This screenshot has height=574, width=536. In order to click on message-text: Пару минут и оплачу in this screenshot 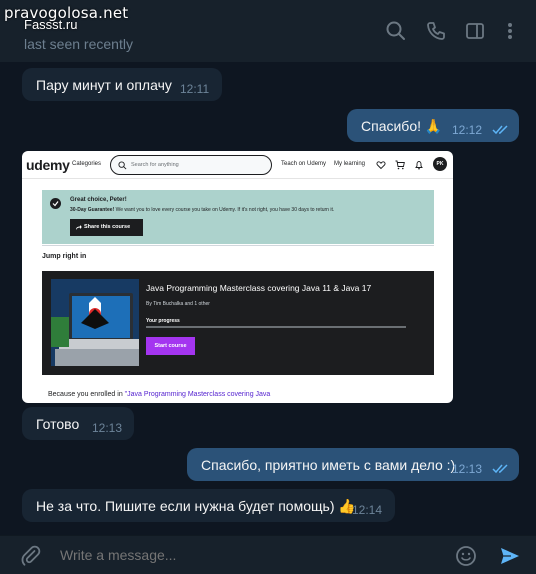, I will do `click(104, 85)`.